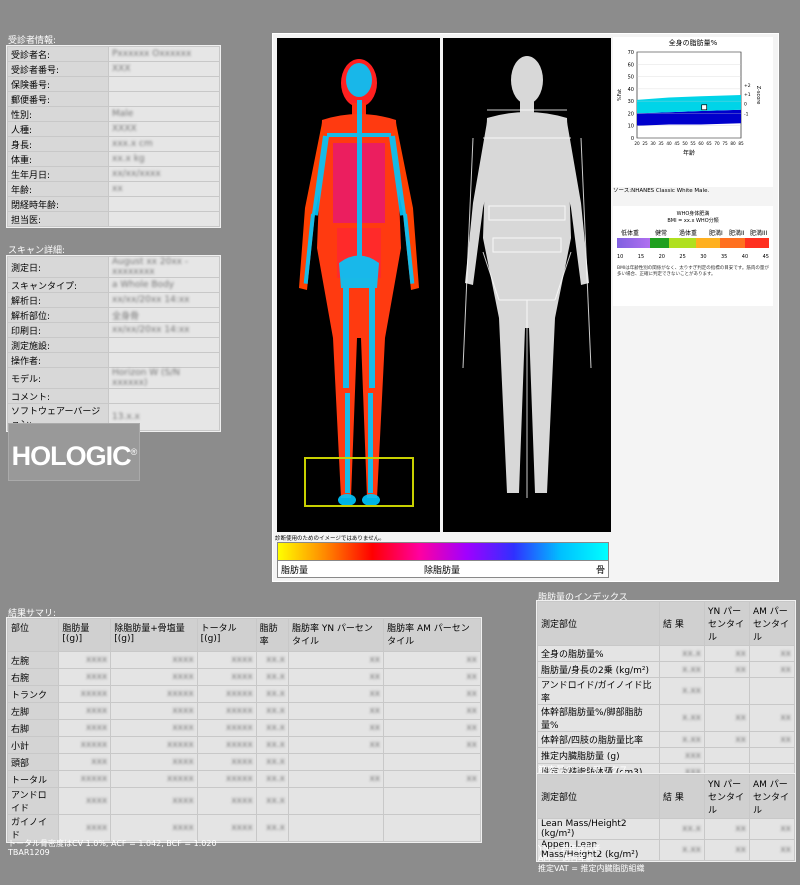  I want to click on bmi-tick: 30, so click(703, 257).